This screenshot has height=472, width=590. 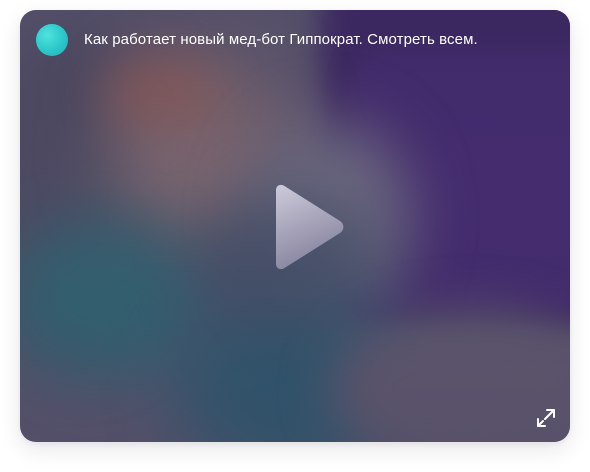 What do you see at coordinates (52, 40) in the screenshot?
I see `channel-avatar` at bounding box center [52, 40].